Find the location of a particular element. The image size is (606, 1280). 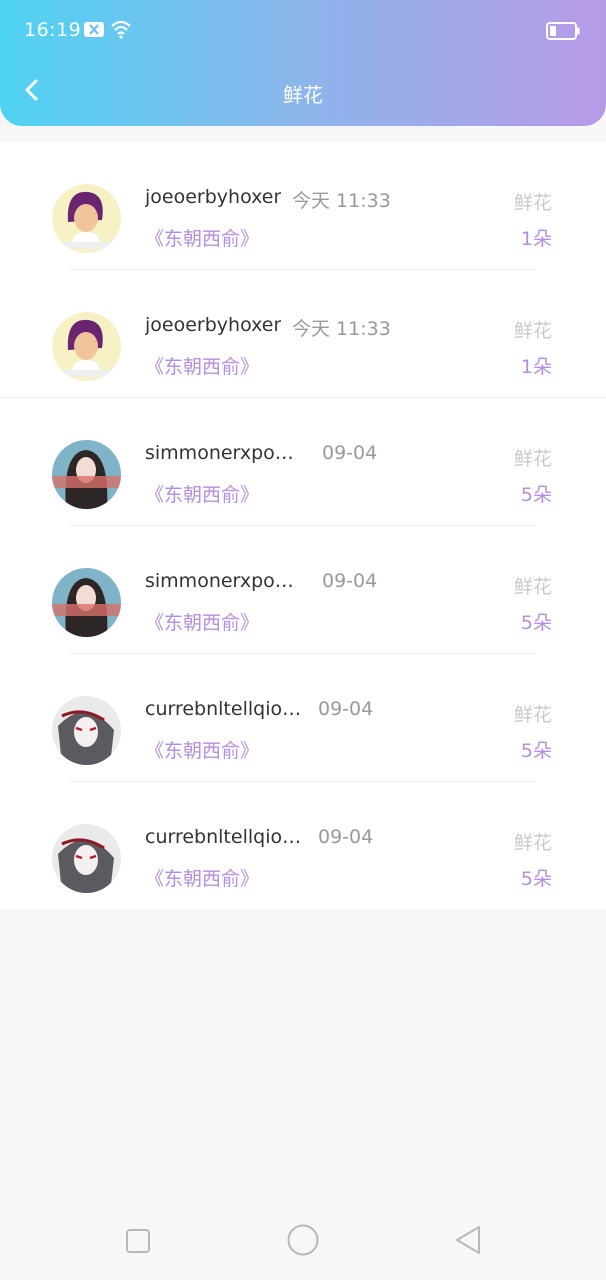

page-title: 鲜花 is located at coordinates (303, 95).